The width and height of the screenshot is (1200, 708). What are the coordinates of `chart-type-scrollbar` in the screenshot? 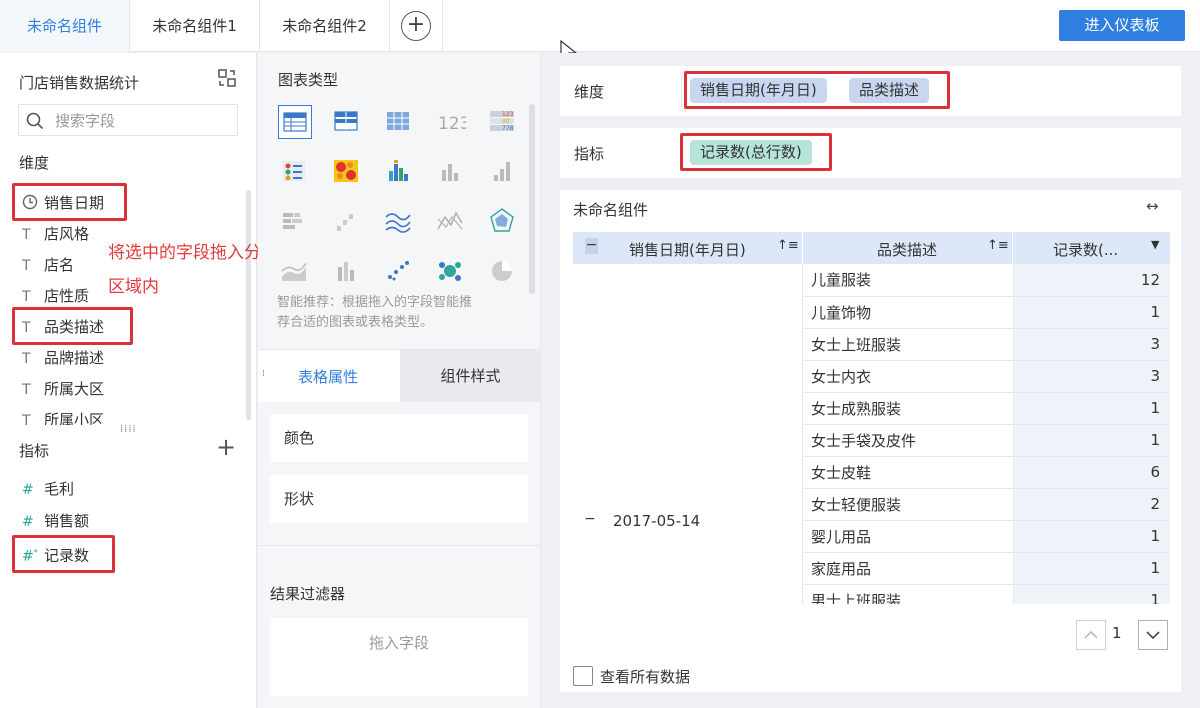 It's located at (532, 199).